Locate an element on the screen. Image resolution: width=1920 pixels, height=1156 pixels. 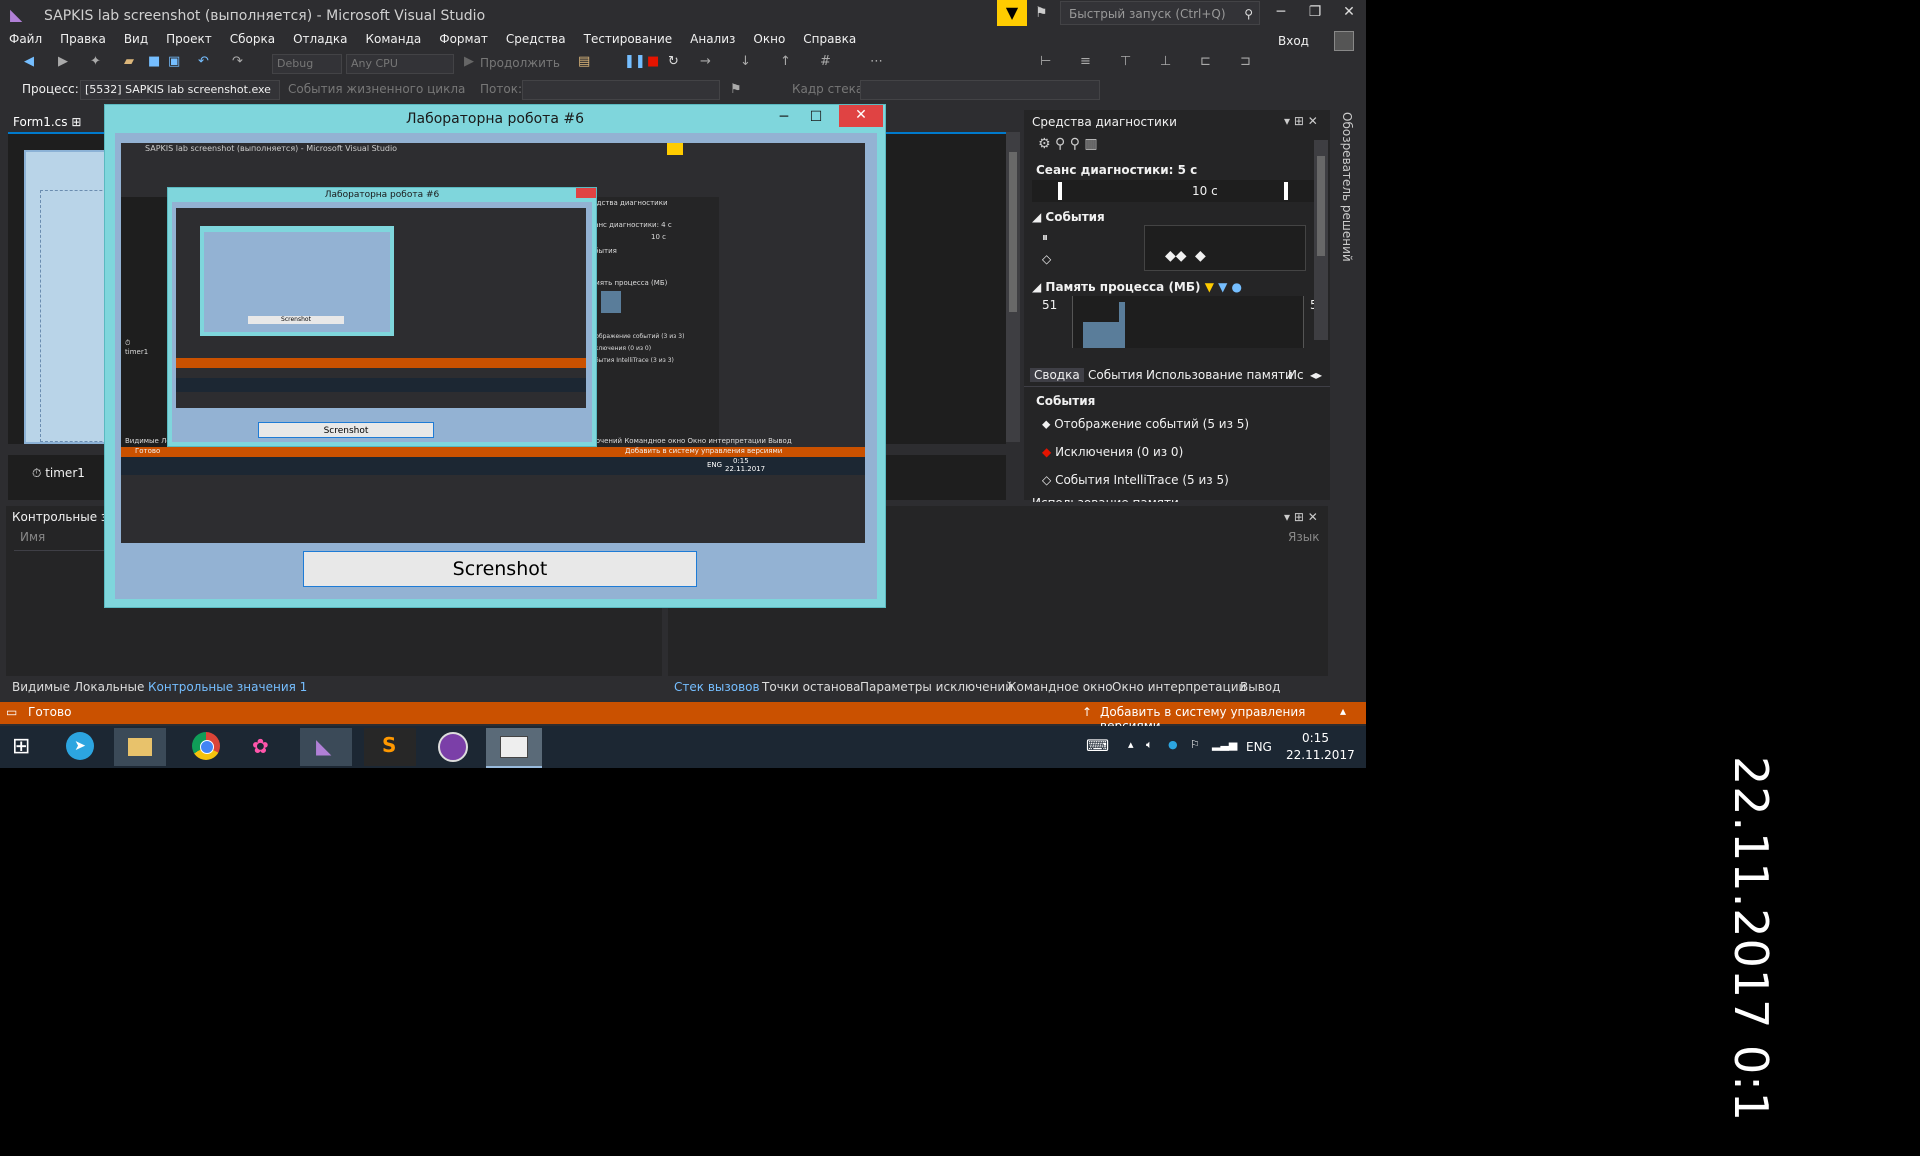
new-project-icon: ✦ is located at coordinates (95, 61).